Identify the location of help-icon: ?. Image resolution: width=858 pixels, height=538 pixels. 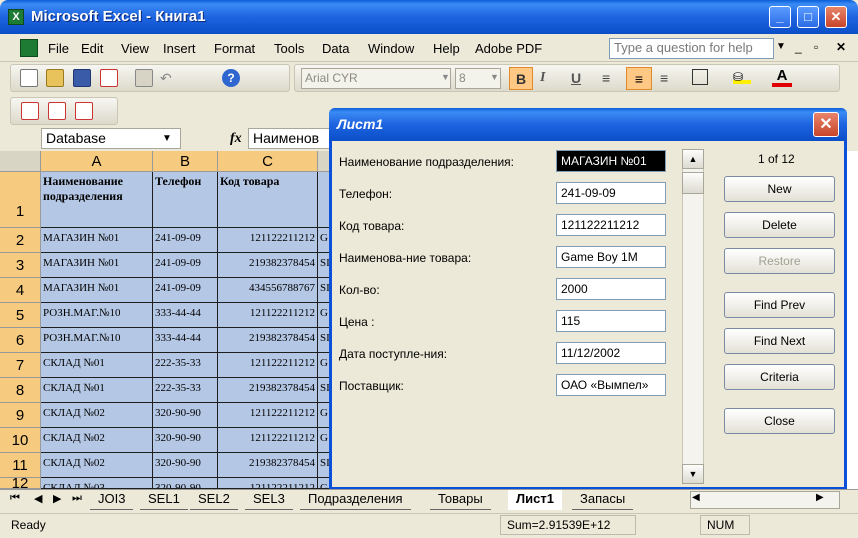
(231, 78).